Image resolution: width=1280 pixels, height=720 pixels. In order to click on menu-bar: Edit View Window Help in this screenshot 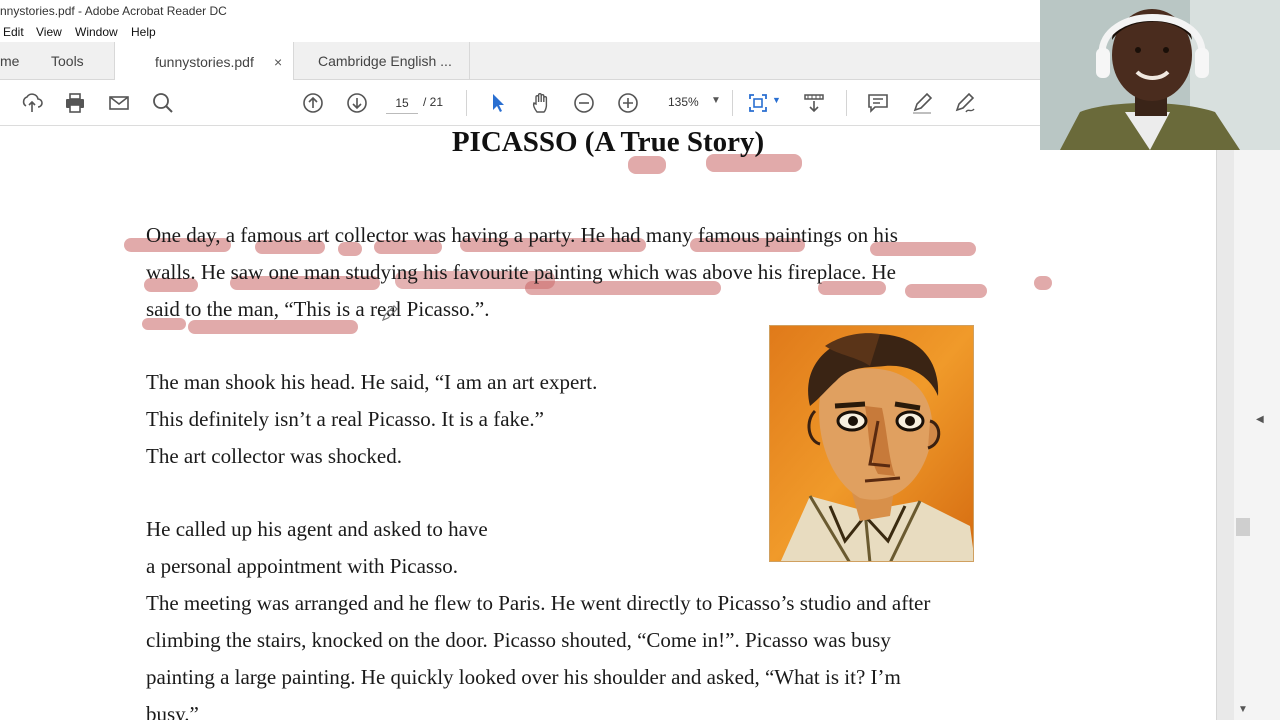, I will do `click(520, 32)`.